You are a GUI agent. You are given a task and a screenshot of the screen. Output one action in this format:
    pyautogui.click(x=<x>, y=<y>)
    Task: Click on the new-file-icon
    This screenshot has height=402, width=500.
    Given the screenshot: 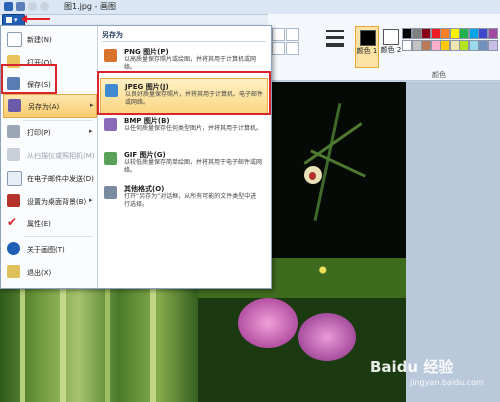 What is the action you would take?
    pyautogui.click(x=14, y=39)
    